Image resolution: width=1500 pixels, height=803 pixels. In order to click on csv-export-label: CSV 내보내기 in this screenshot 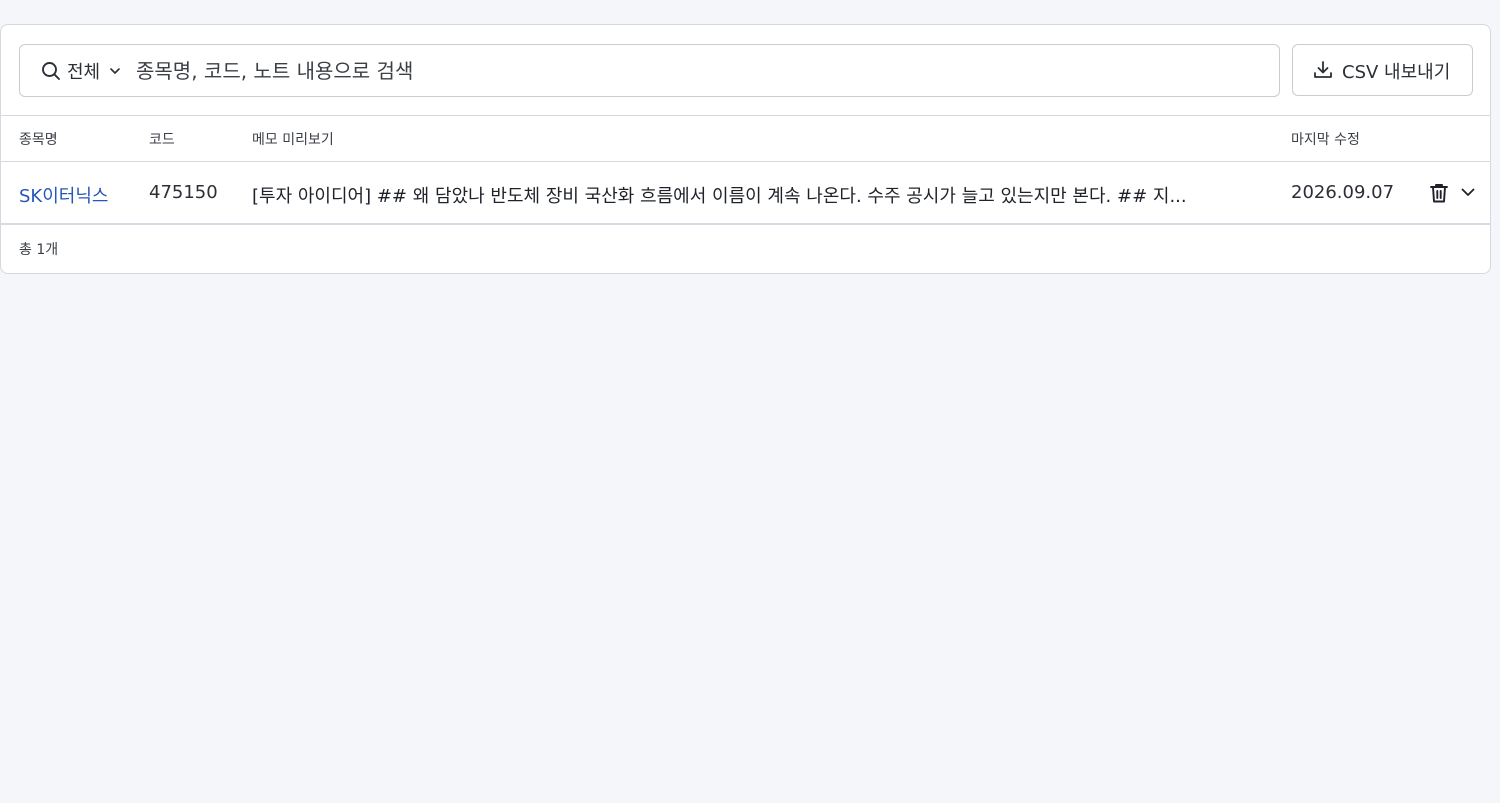, I will do `click(1396, 72)`.